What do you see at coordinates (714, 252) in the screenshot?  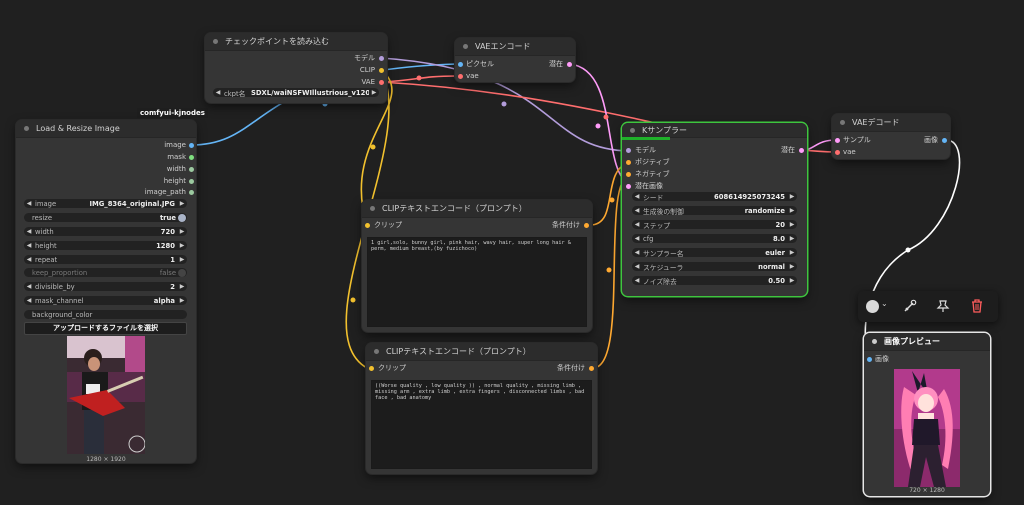 I see `widget-sampler-name: ◀ サンプラー名 euler ▶` at bounding box center [714, 252].